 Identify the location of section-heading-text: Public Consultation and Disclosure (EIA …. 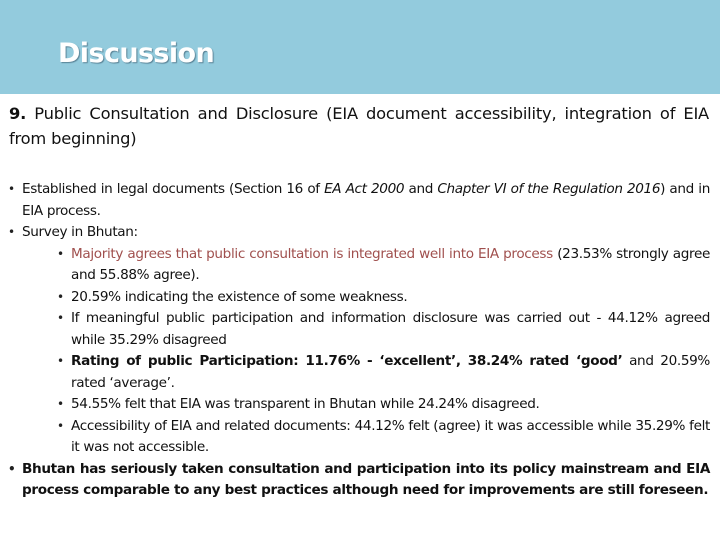
(359, 126).